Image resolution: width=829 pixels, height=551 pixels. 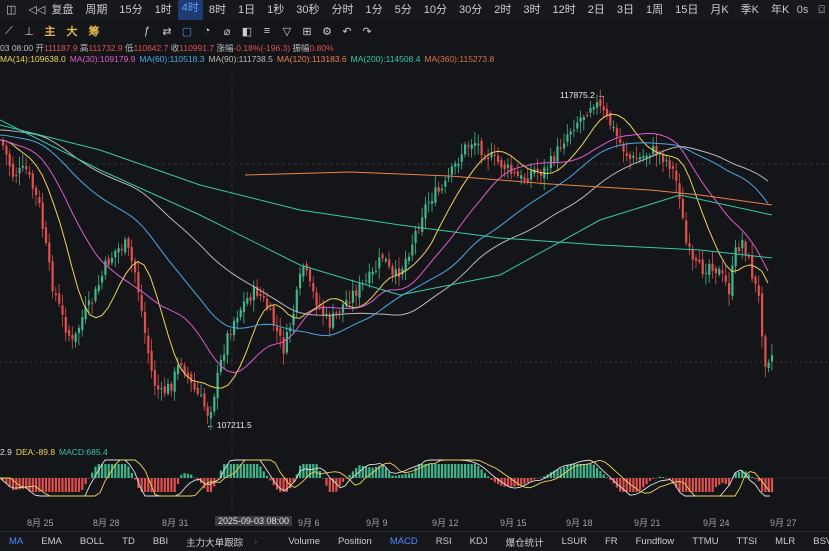 What do you see at coordinates (686, 10) in the screenshot?
I see `interval-18: 15日` at bounding box center [686, 10].